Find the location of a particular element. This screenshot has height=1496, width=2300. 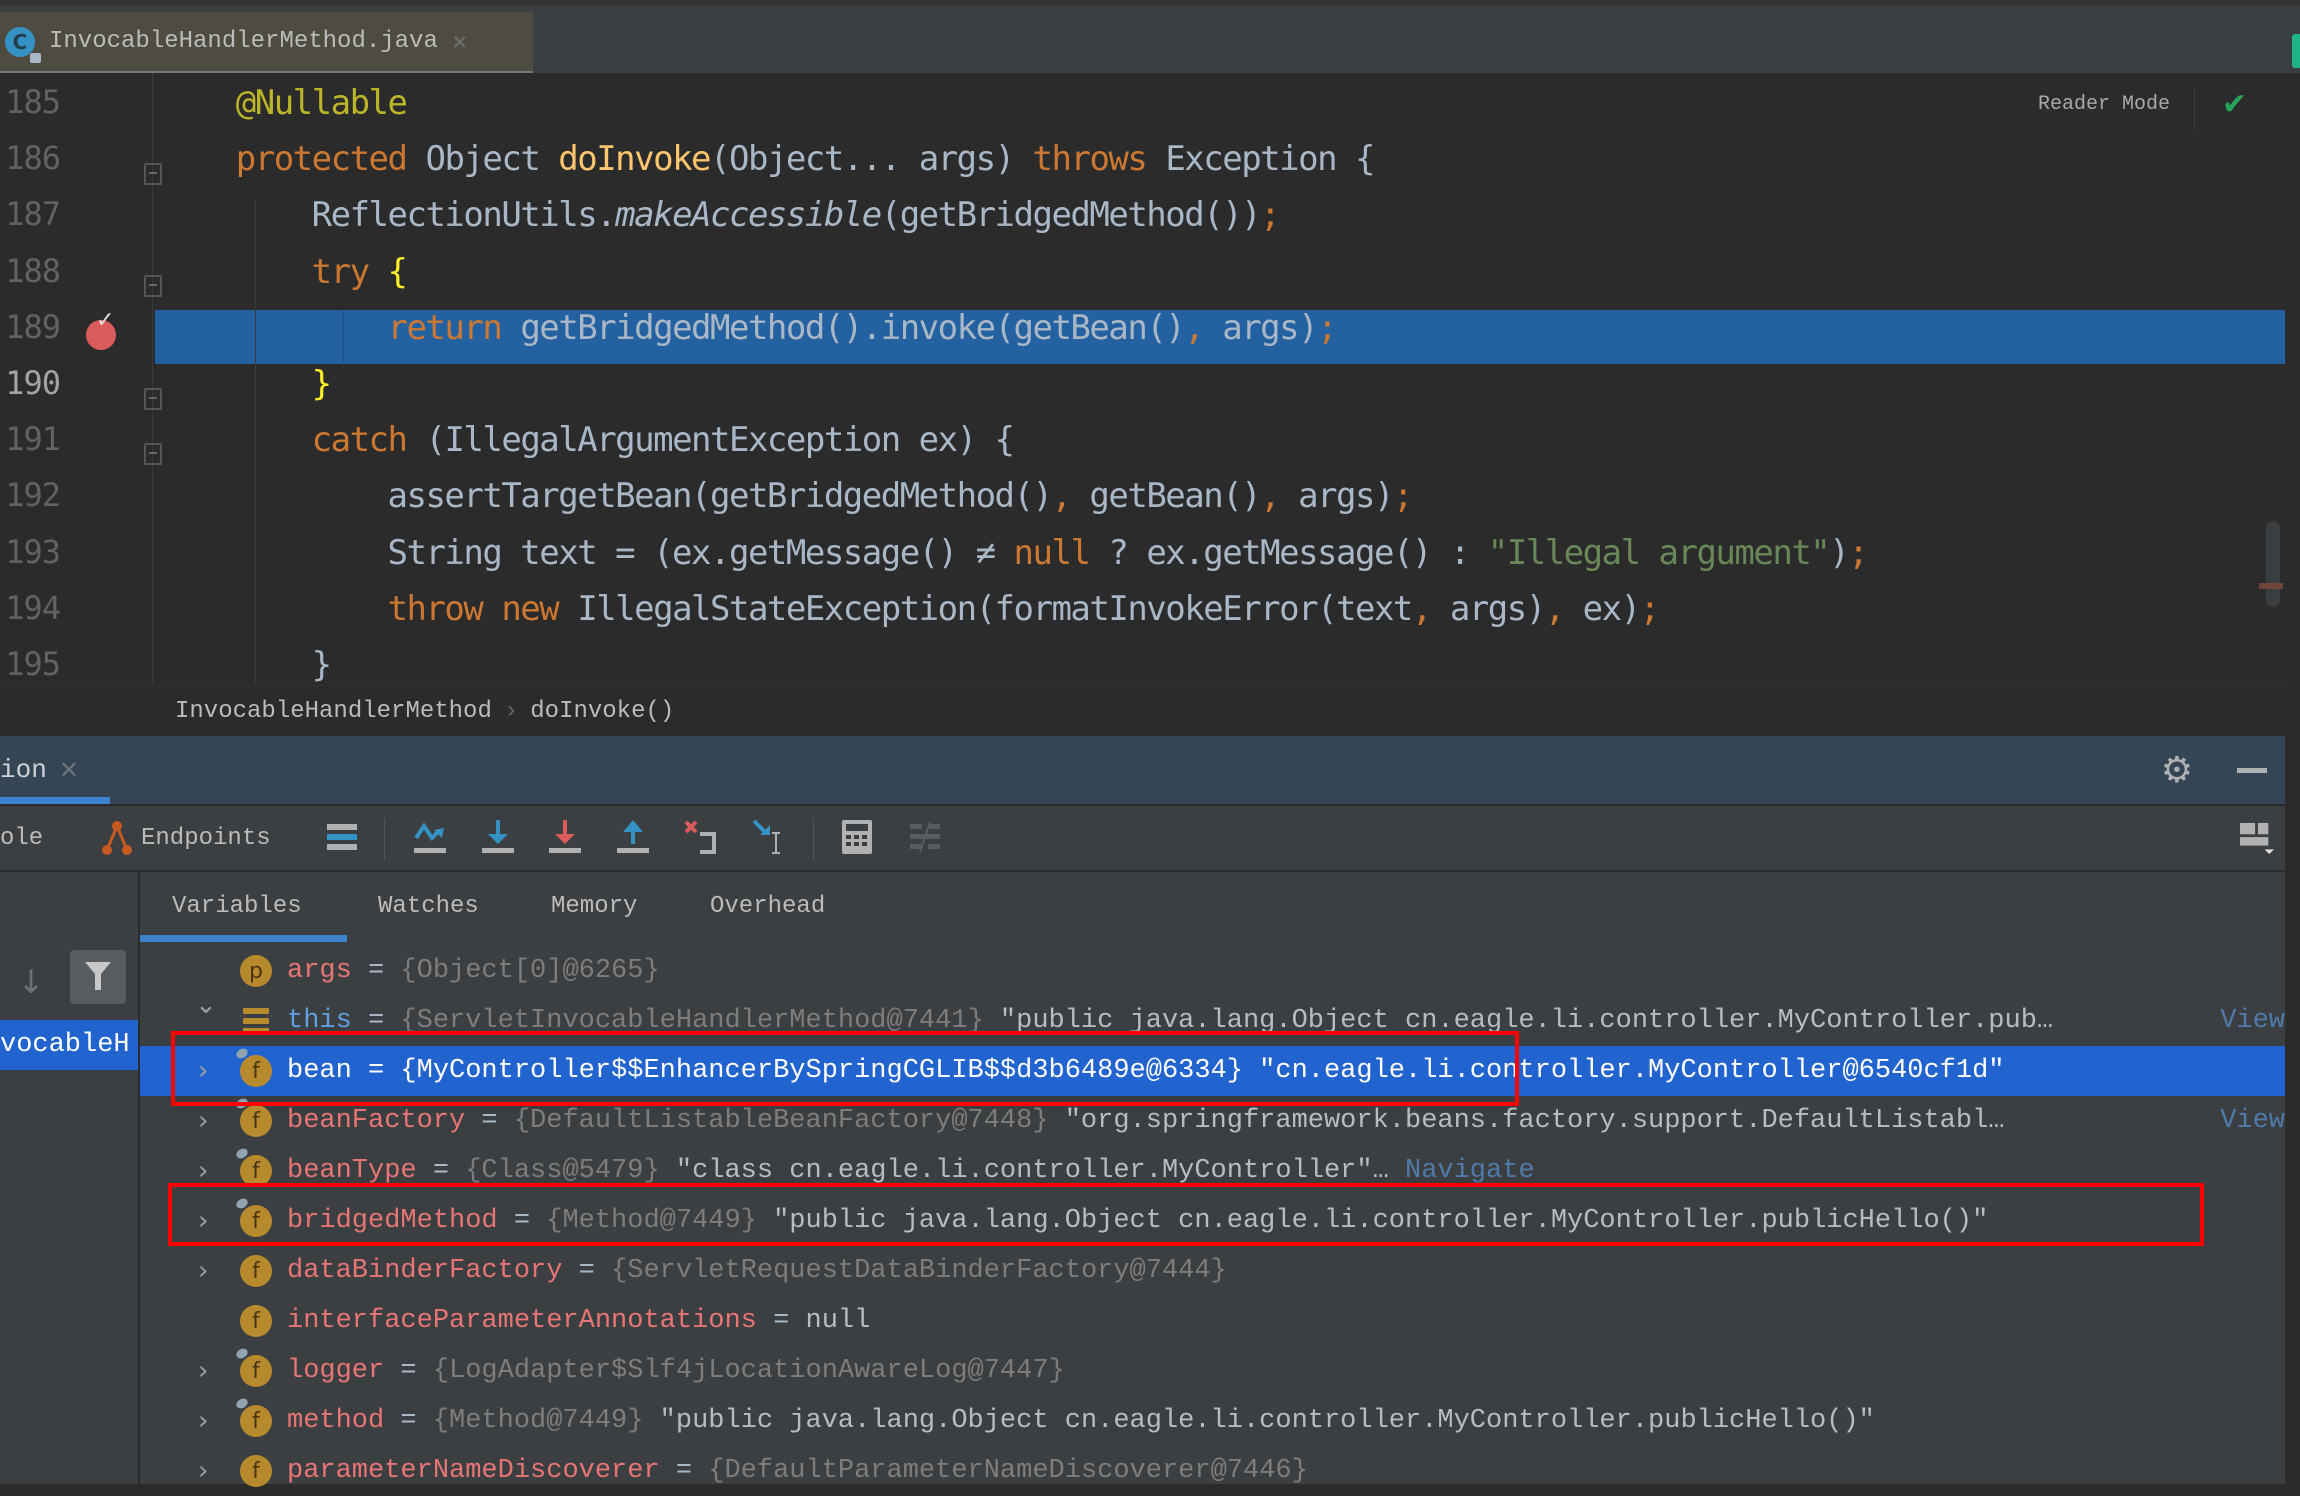

tab-variables: Variables is located at coordinates (237, 906).